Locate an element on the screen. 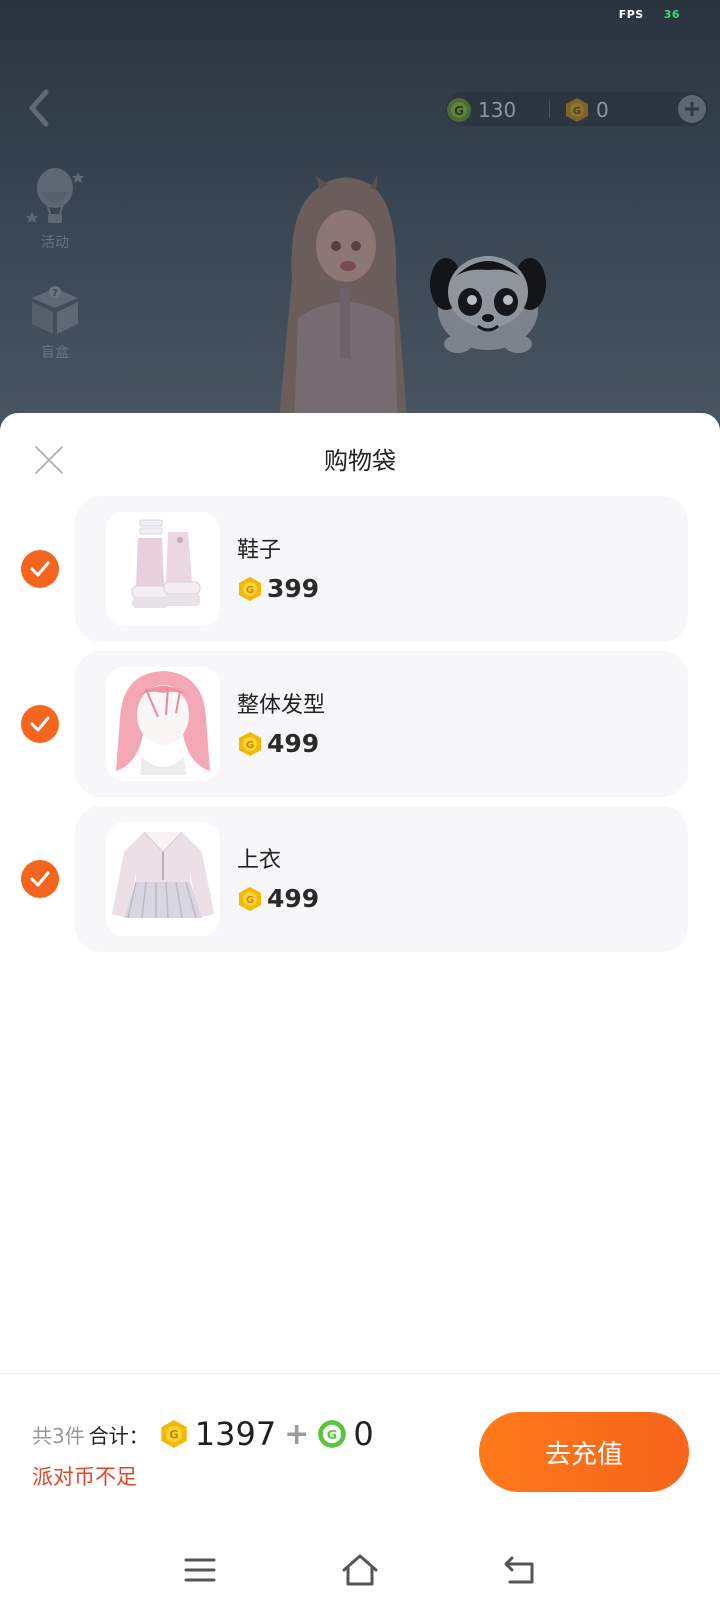 Image resolution: width=720 pixels, height=1612 pixels. item-card: 整体发型 G 499 is located at coordinates (381, 724).